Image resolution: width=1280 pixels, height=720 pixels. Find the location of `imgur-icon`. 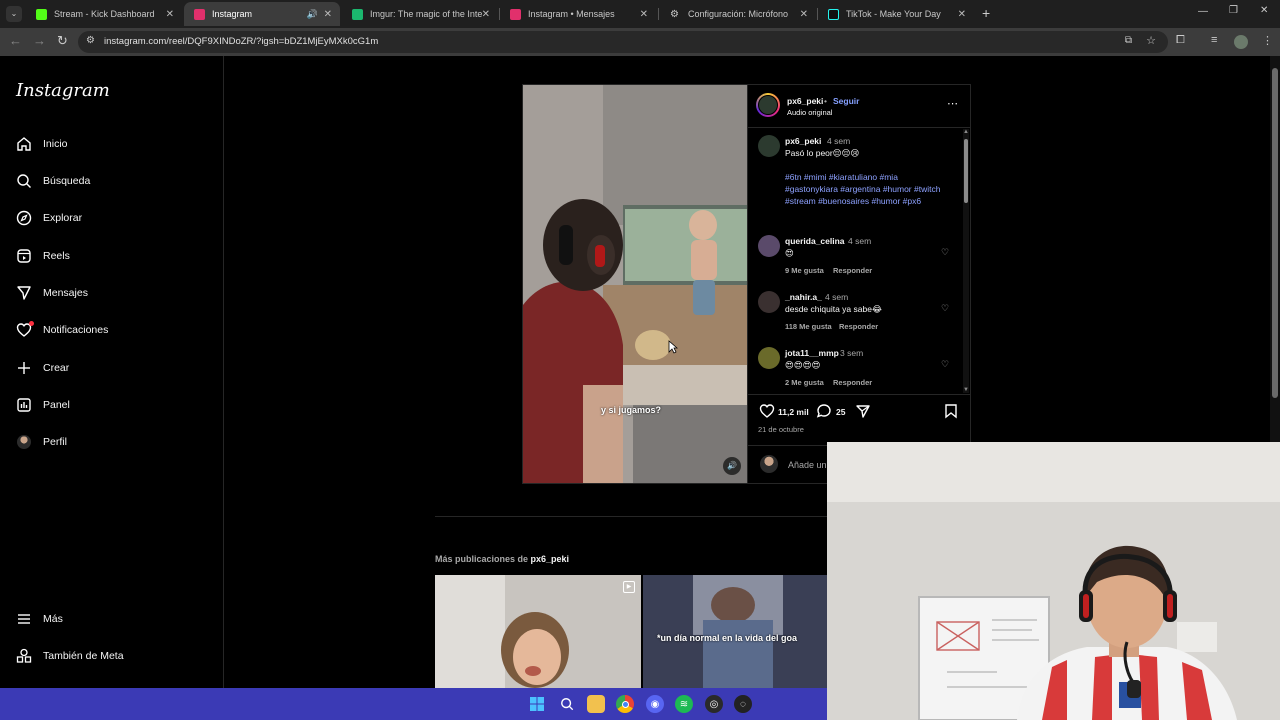

imgur-icon is located at coordinates (357, 14).